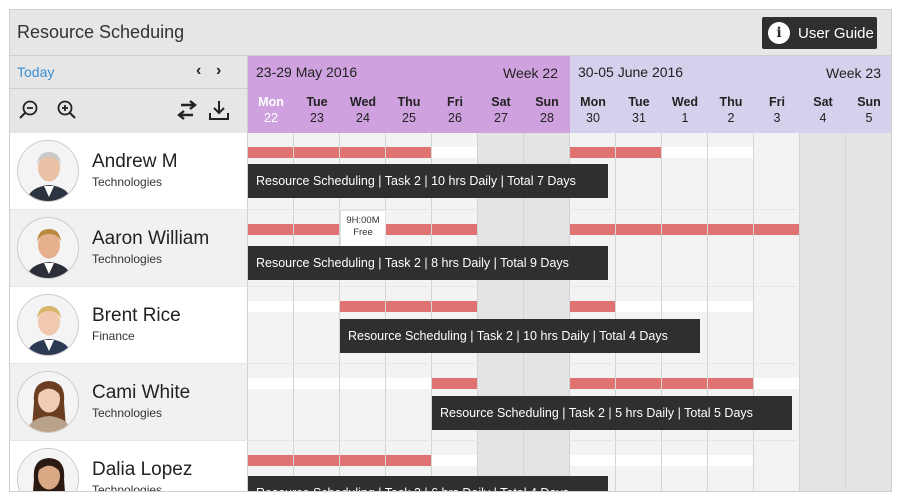  Describe the element at coordinates (129, 248) in the screenshot. I see `resource-info: Aaron William Technologies` at that location.